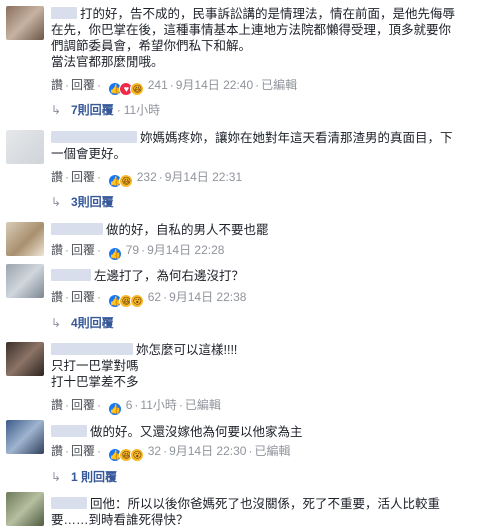 The height and width of the screenshot is (528, 484). What do you see at coordinates (203, 177) in the screenshot?
I see `timestamp: 9月14日 22:31` at bounding box center [203, 177].